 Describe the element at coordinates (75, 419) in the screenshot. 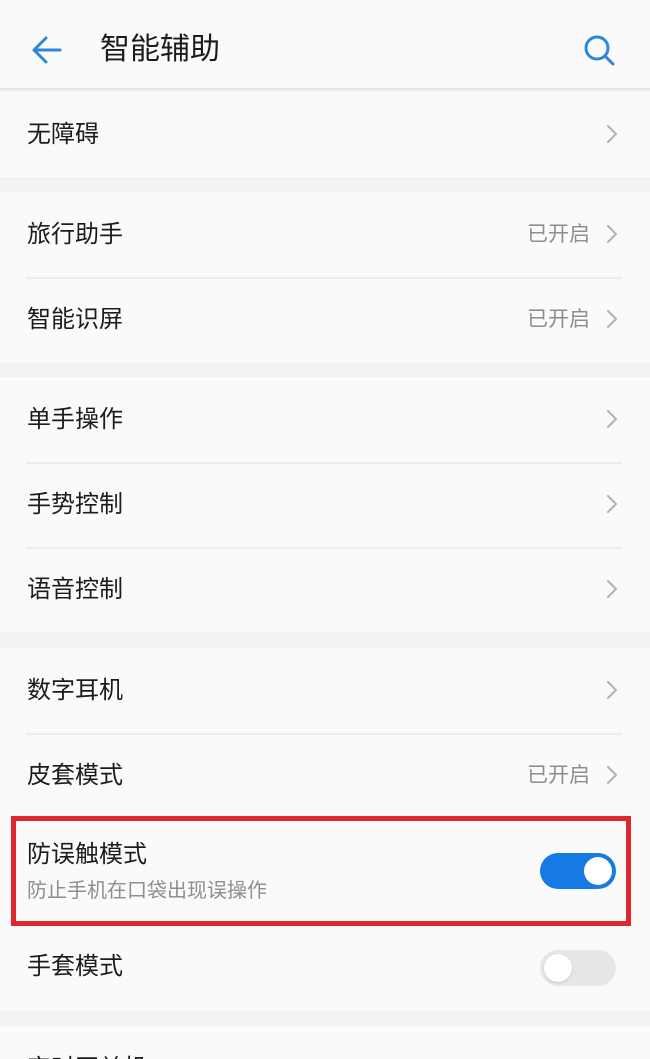

I see `item-label: 单手操作` at that location.